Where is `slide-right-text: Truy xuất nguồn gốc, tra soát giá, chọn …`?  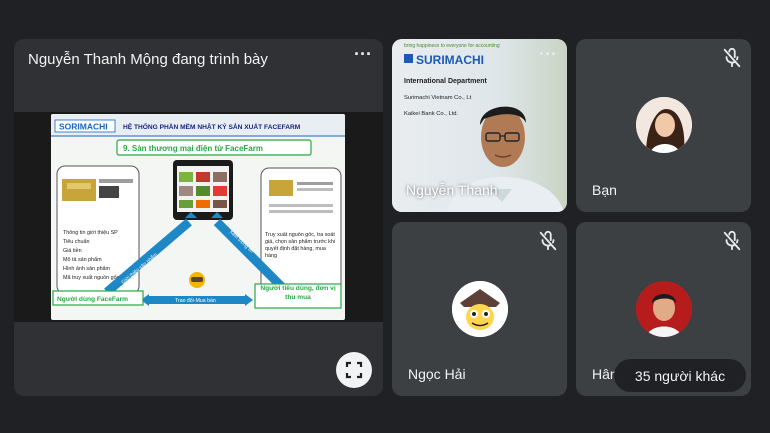
slide-right-text: Truy xuất nguồn gốc, tra soát giá, chọn … is located at coordinates (300, 245).